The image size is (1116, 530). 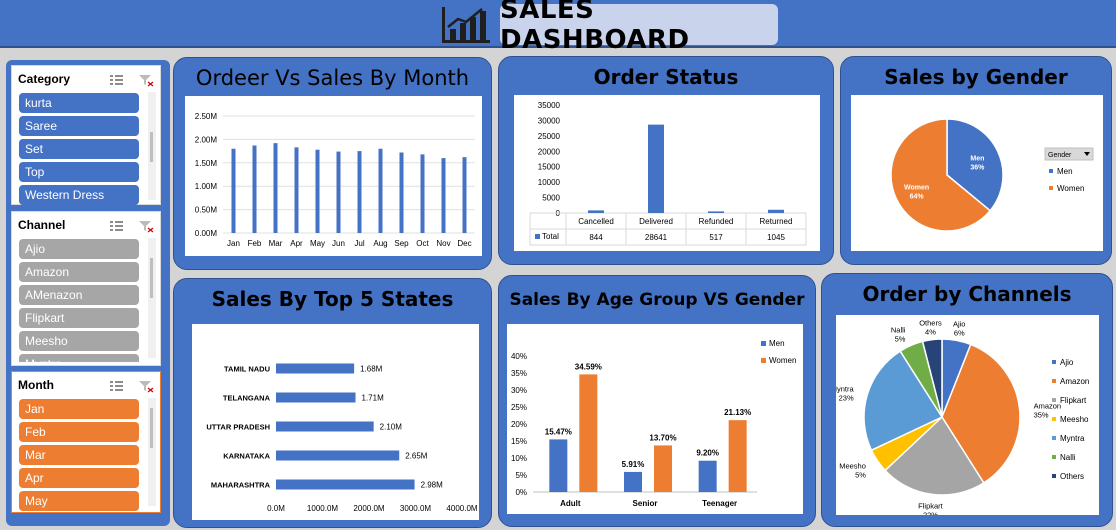 I want to click on x-tick-label: Delivered, so click(x=656, y=221).